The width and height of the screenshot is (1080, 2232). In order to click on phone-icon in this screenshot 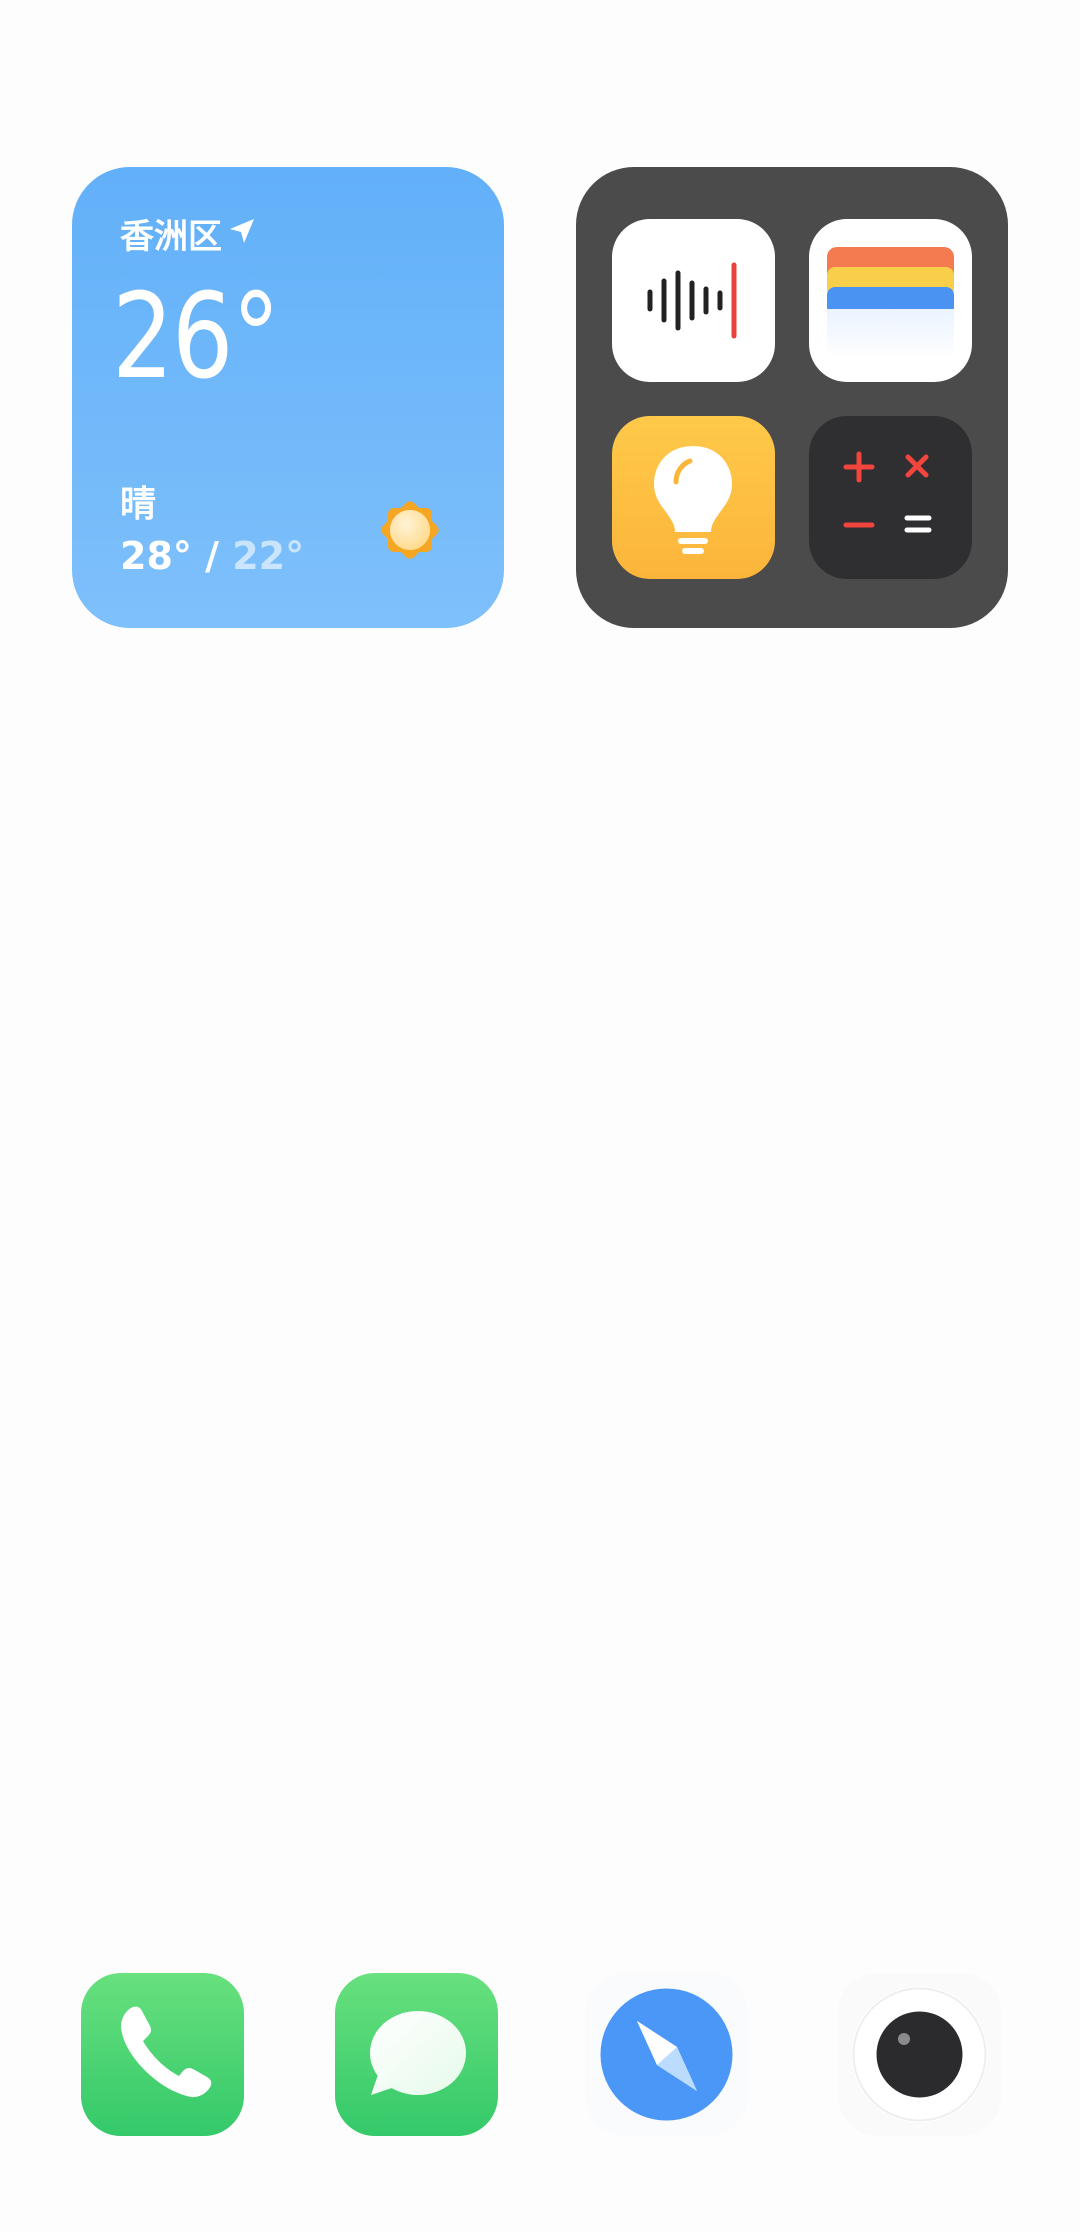, I will do `click(166, 2052)`.